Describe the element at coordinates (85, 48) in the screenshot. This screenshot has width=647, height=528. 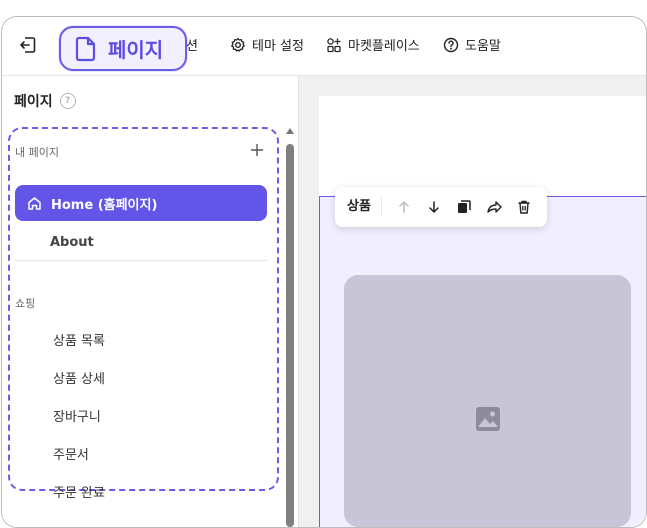
I see `document-icon` at that location.